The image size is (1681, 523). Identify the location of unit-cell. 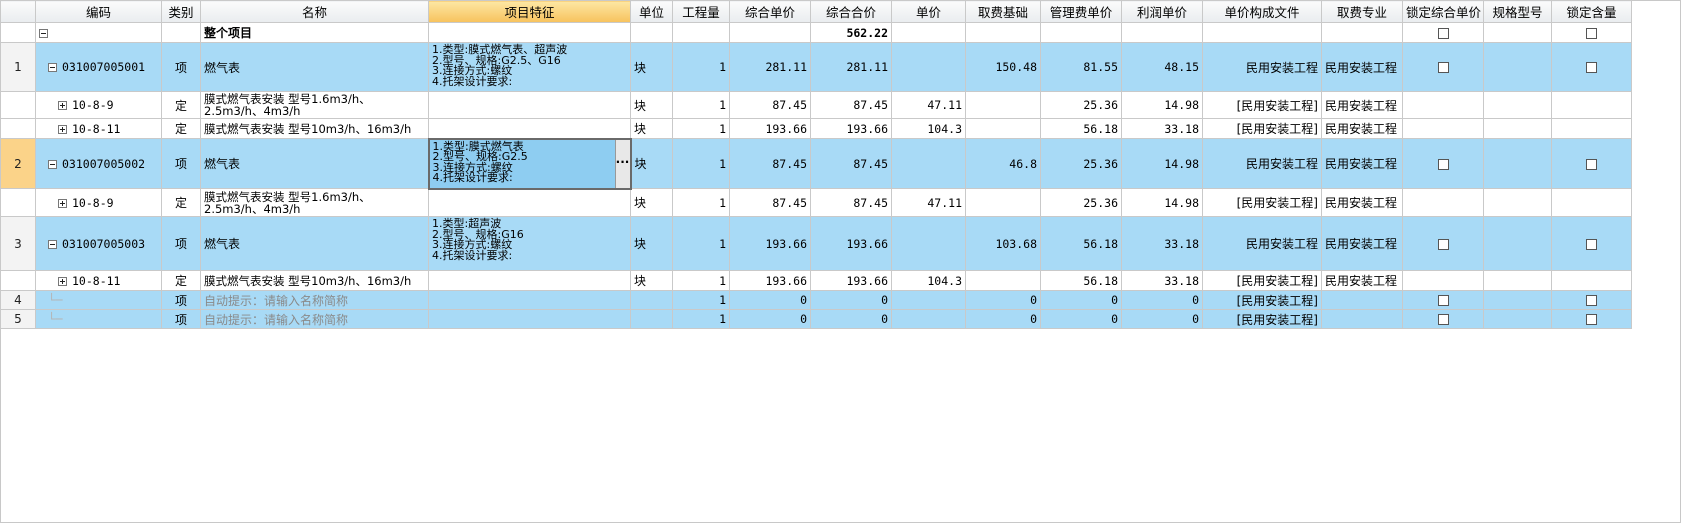
(651, 300).